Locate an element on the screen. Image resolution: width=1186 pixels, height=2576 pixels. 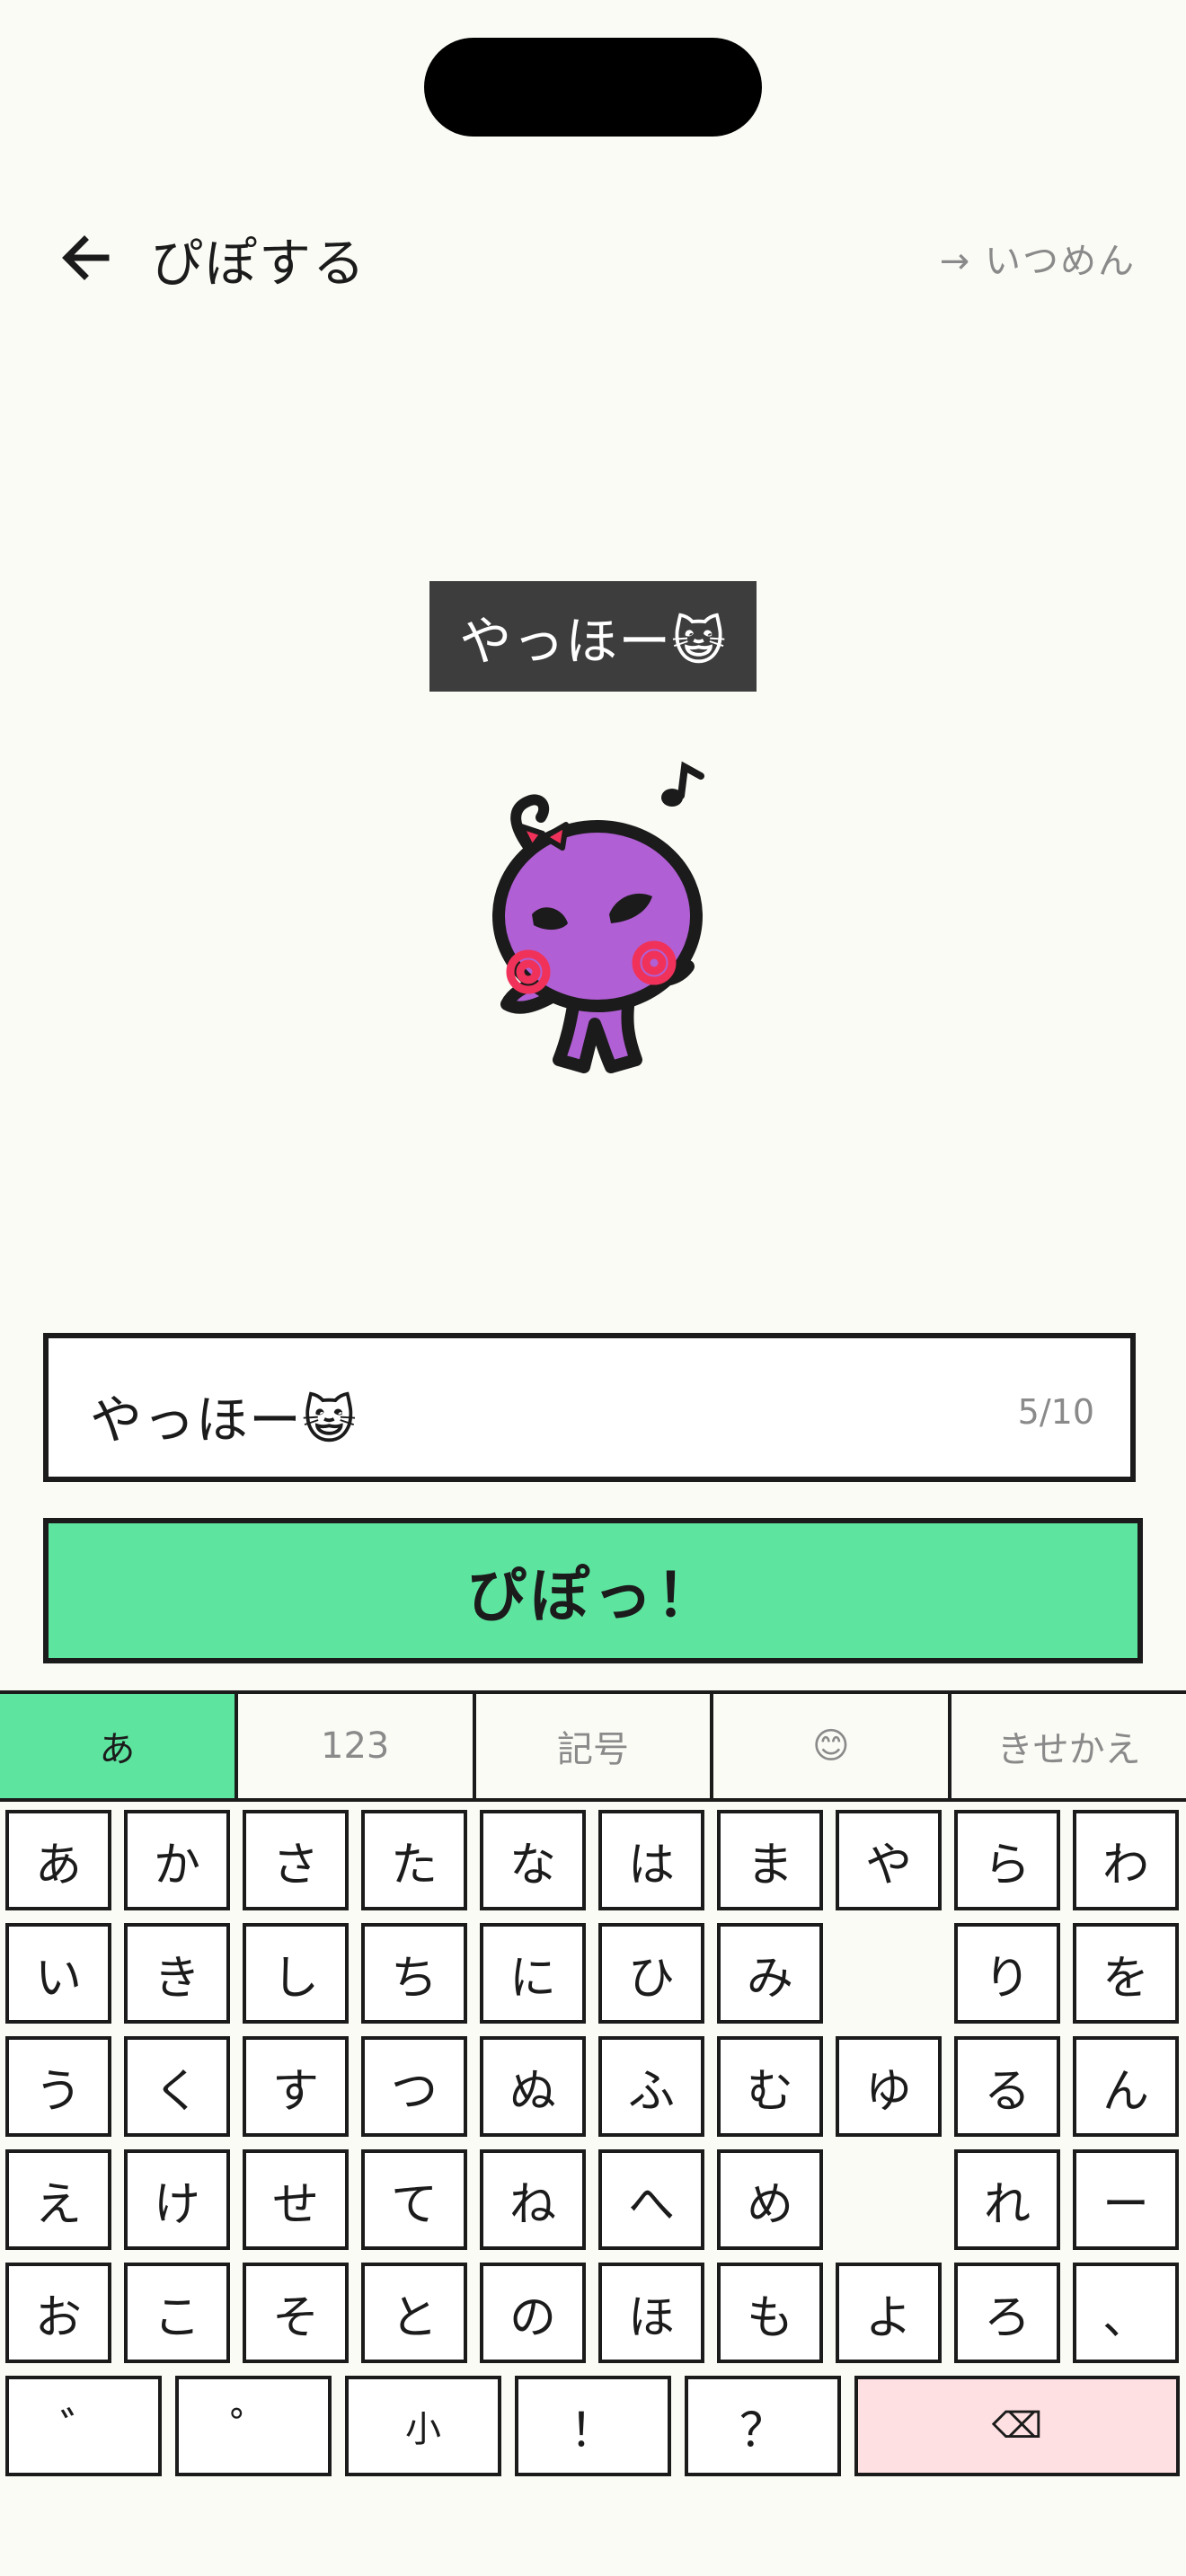
back-button is located at coordinates (87, 257).